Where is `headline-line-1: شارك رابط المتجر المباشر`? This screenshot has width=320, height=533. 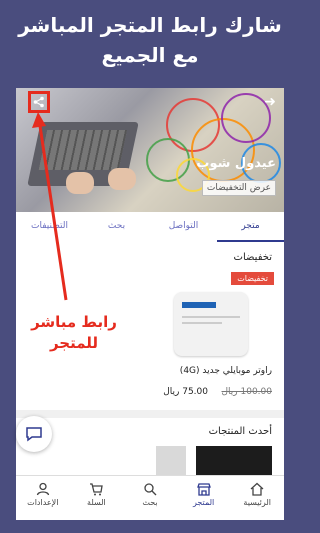 headline-line-1: شارك رابط المتجر المباشر is located at coordinates (150, 25).